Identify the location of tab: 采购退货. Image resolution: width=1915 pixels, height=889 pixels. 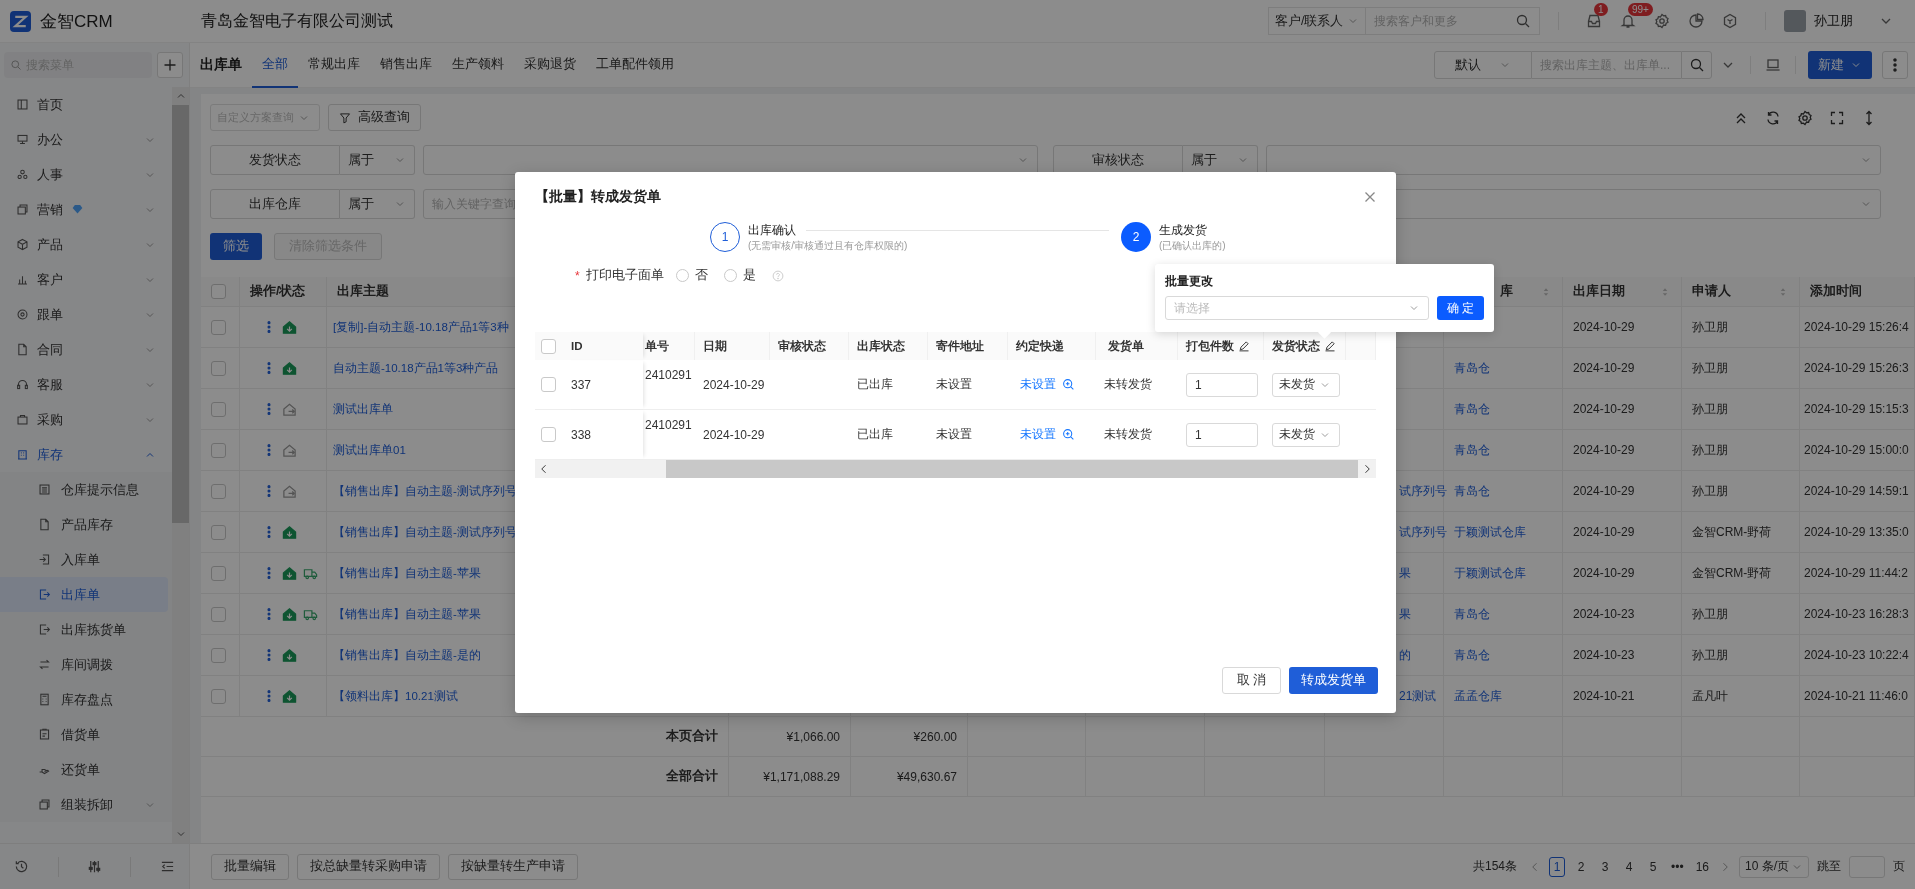
(550, 65).